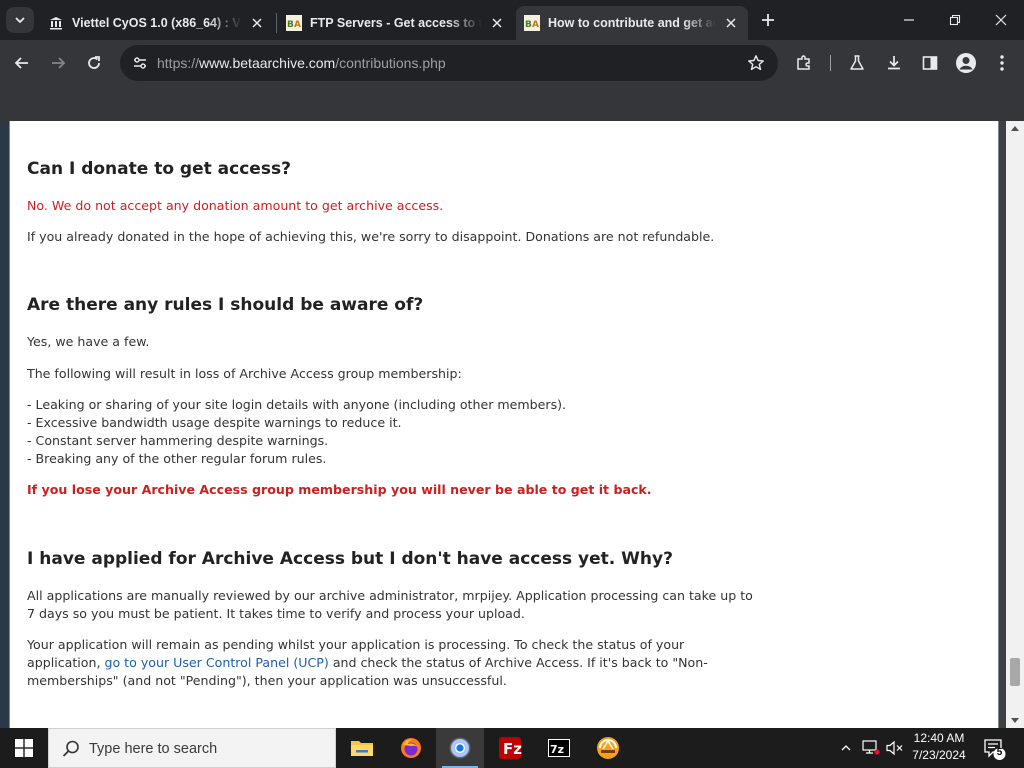  Describe the element at coordinates (1015, 672) in the screenshot. I see `scrollbar-thumb` at that location.